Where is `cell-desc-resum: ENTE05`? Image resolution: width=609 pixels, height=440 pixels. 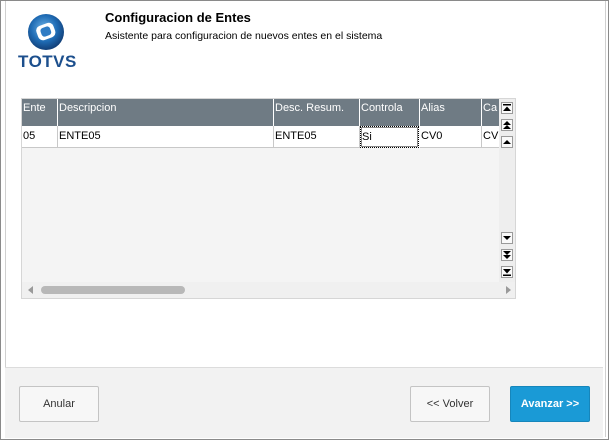
cell-desc-resum: ENTE05 is located at coordinates (317, 137).